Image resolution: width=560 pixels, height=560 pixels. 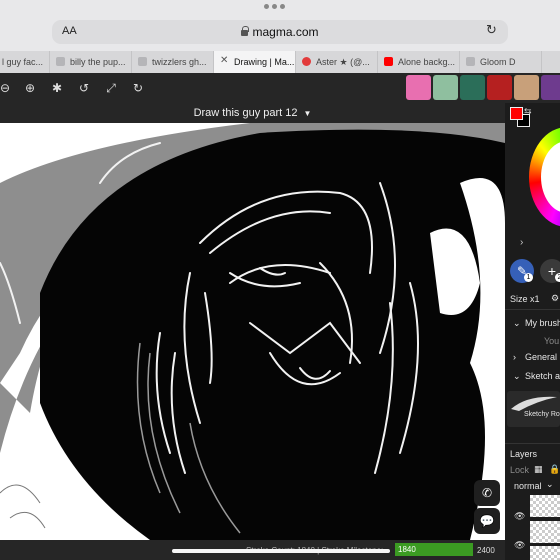 I want to click on progress-max: 2400, so click(x=486, y=550).